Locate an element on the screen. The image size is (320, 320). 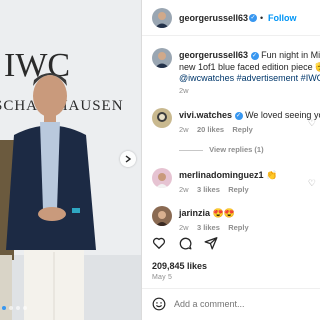
comment-likes: 20 likes is located at coordinates (210, 129).